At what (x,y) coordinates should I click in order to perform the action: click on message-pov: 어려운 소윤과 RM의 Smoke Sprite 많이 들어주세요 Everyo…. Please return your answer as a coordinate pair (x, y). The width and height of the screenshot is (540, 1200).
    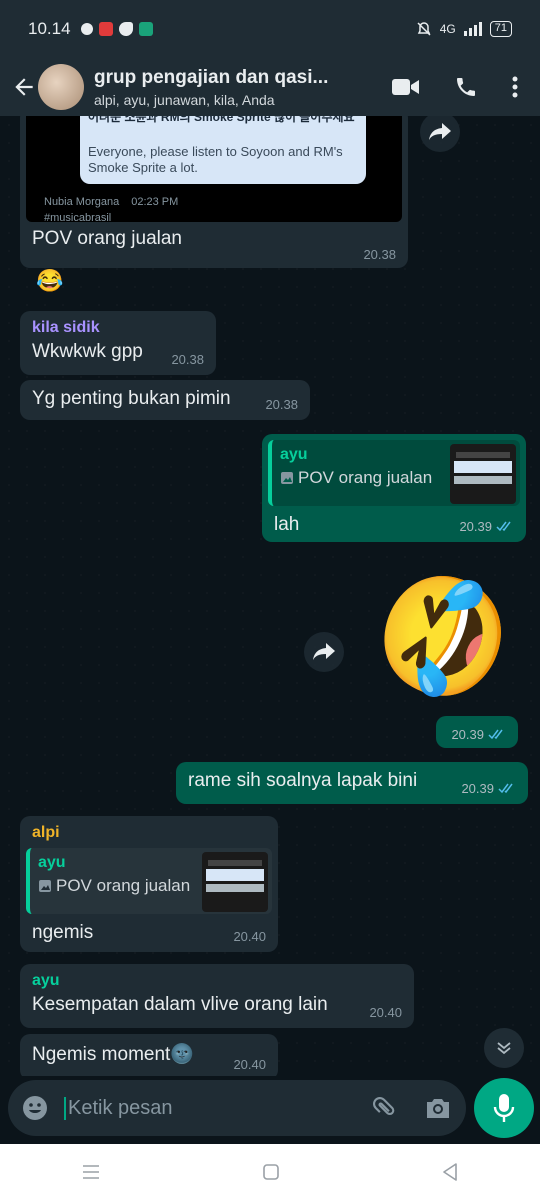
    Looking at the image, I should click on (214, 192).